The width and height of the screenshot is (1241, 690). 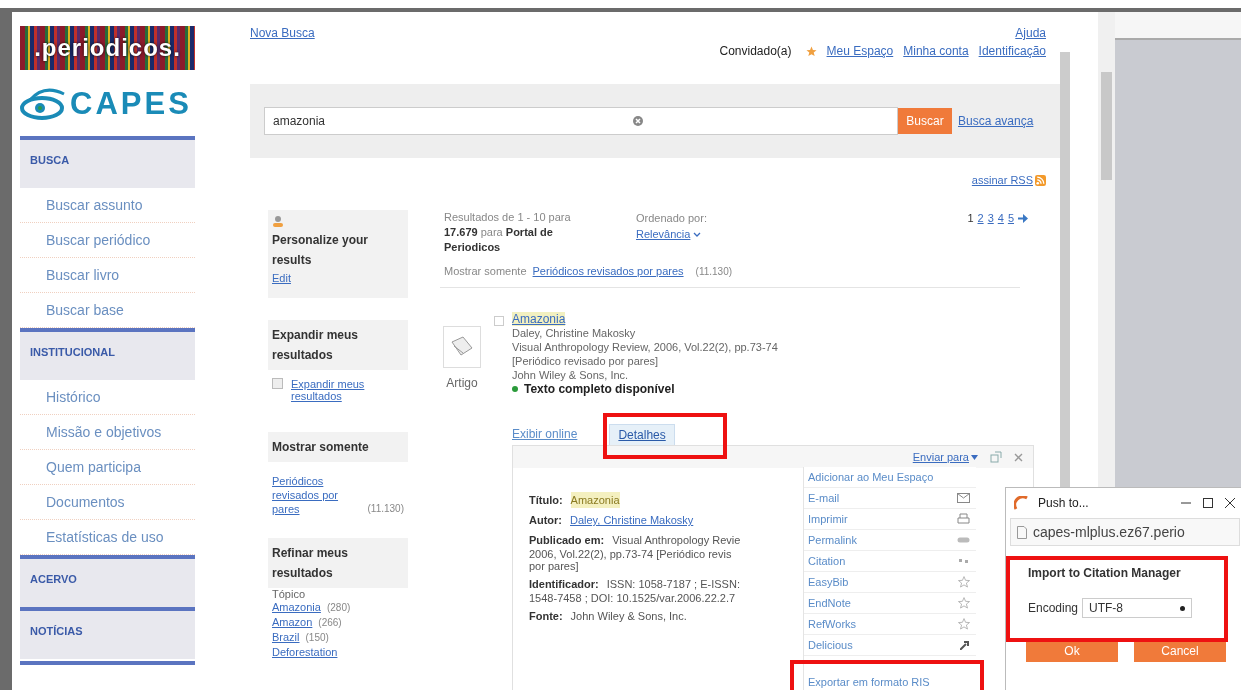 What do you see at coordinates (860, 51) in the screenshot?
I see `account-link: Meu Espaço` at bounding box center [860, 51].